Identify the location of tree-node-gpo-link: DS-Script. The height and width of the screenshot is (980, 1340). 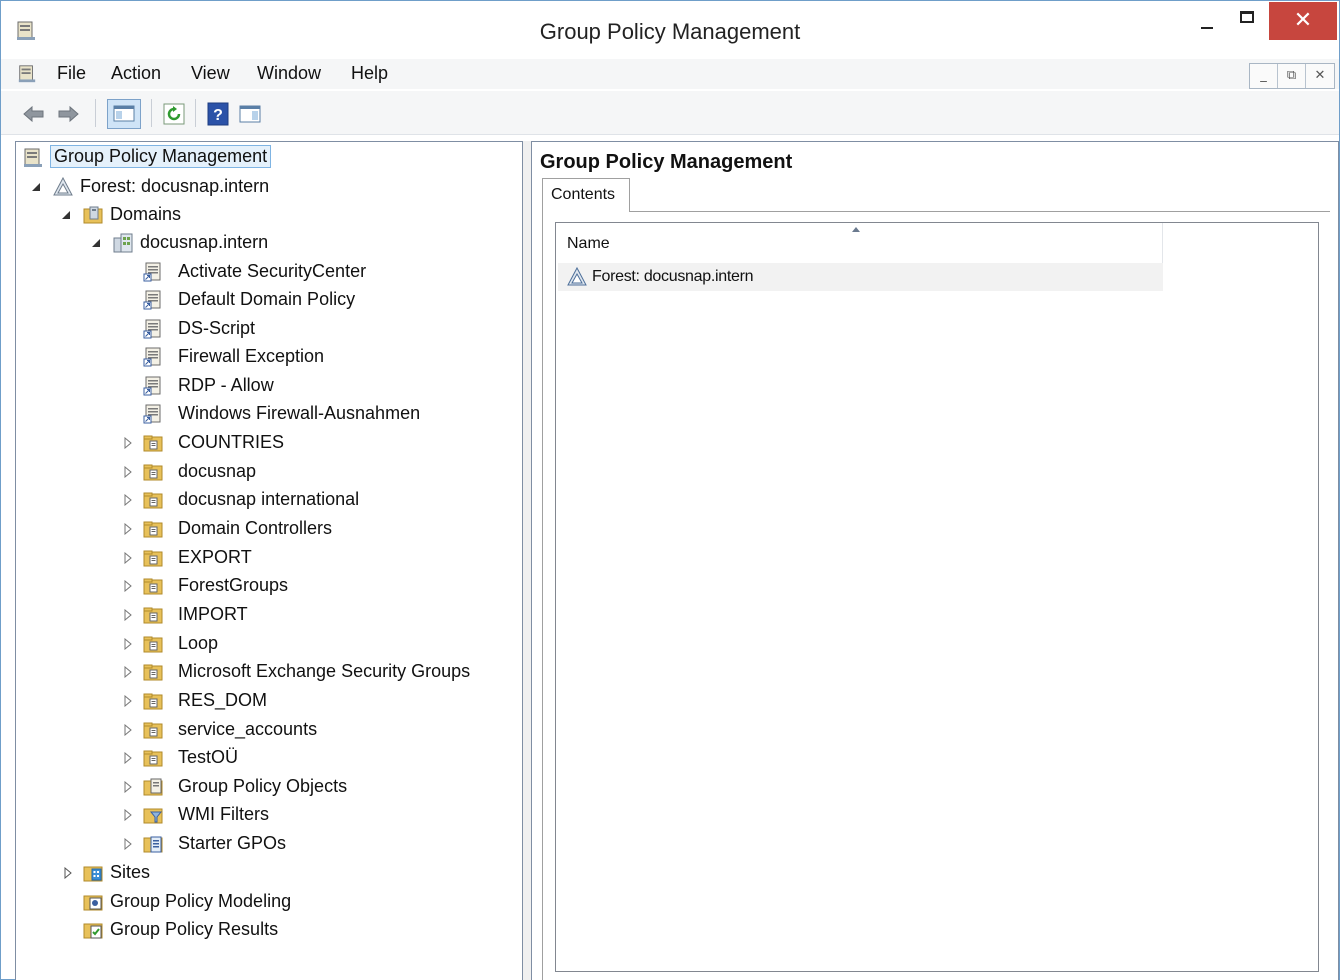
(269, 329).